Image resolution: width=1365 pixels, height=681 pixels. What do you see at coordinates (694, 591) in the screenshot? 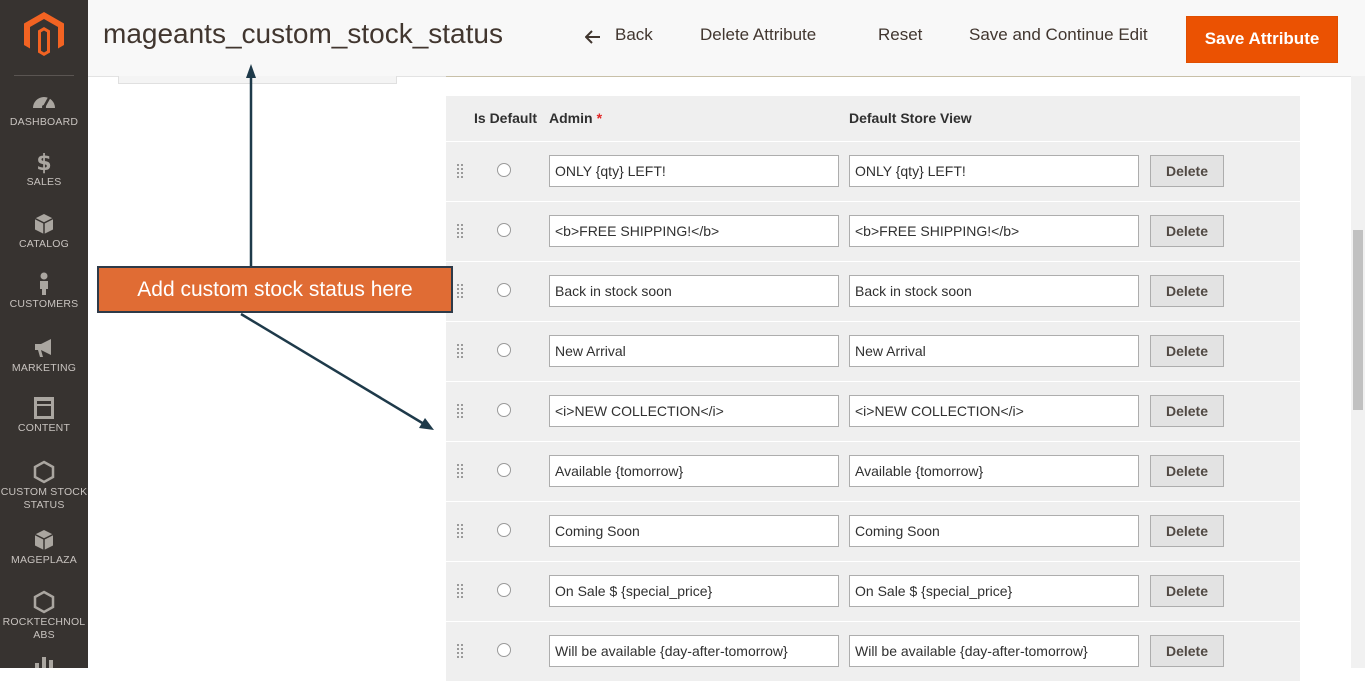
I see `admin-value-input: On Sale $ {special_price}` at bounding box center [694, 591].